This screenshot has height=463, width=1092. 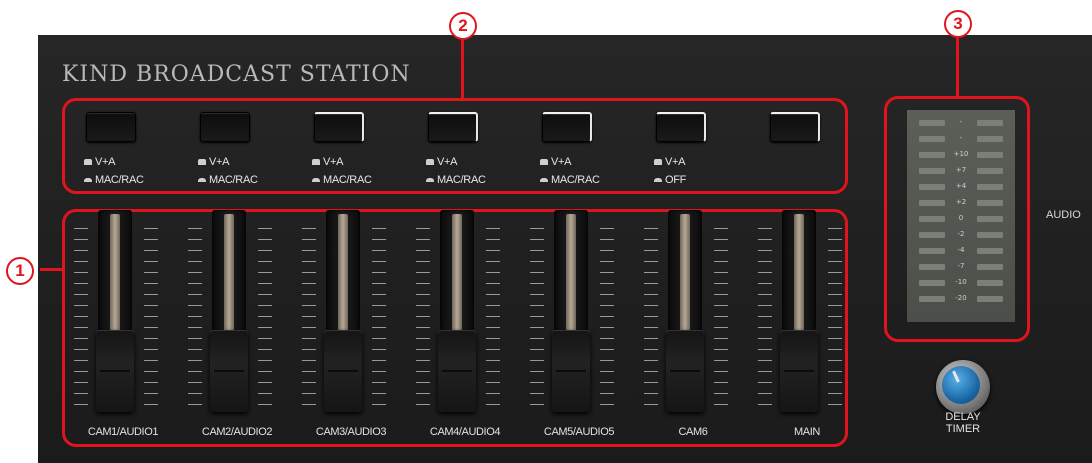 I want to click on fader-label: CAM2/AUDIO2, so click(x=237, y=432).